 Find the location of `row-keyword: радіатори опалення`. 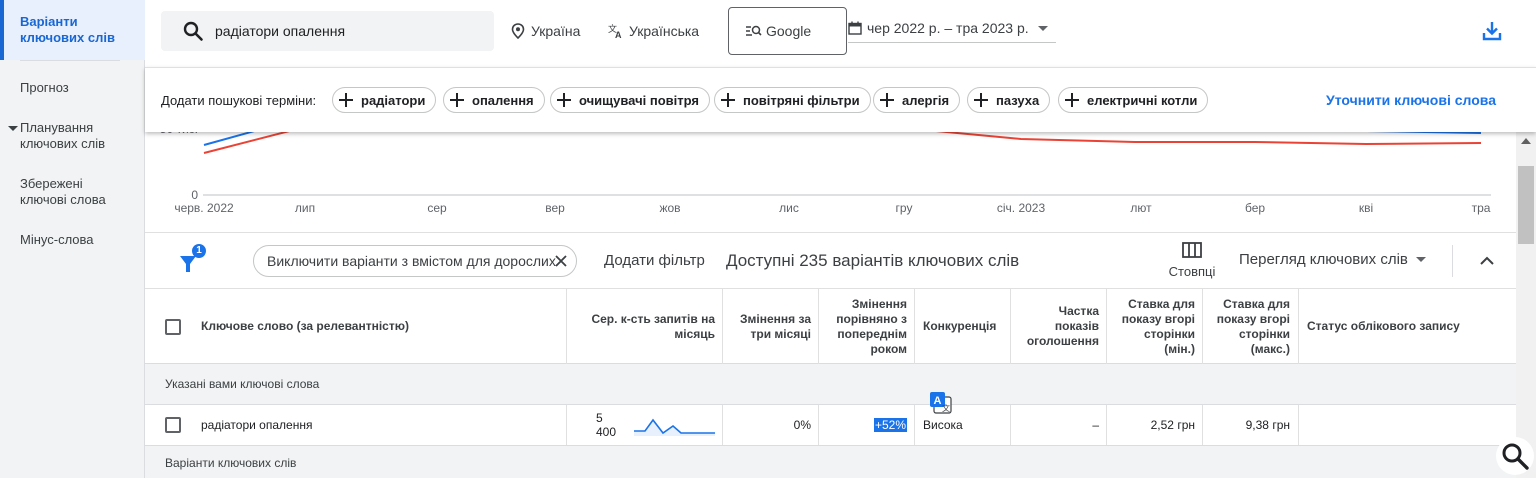

row-keyword: радіатори опалення is located at coordinates (257, 425).